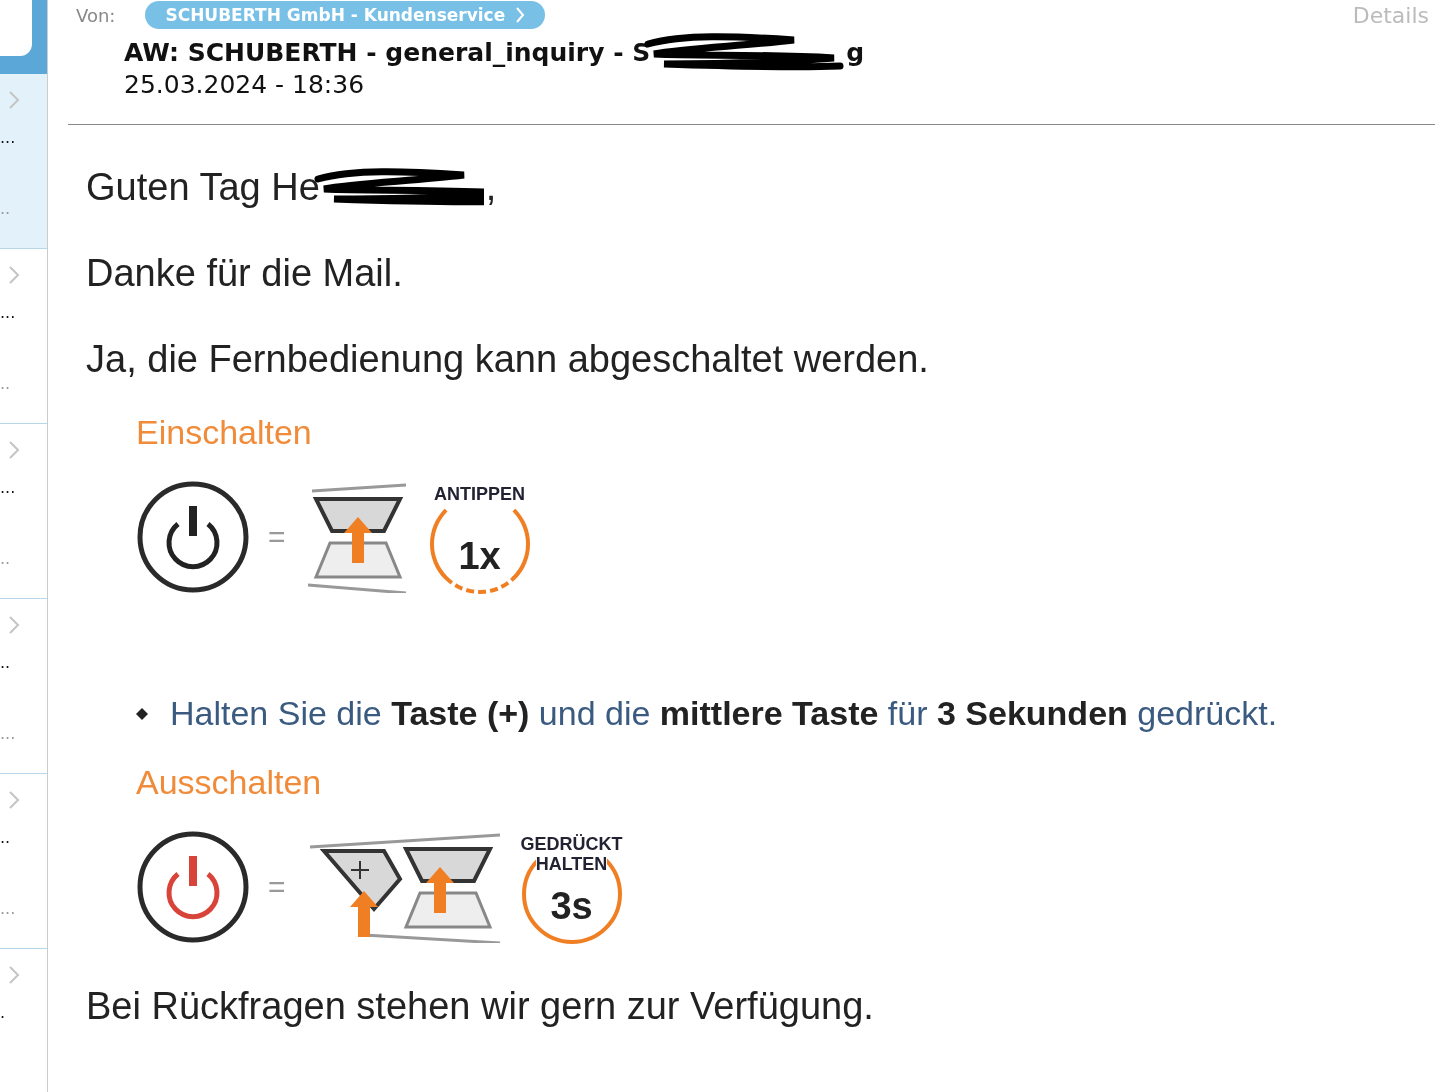 The image size is (1455, 1092). What do you see at coordinates (16, 28) in the screenshot?
I see `sidebar-card` at bounding box center [16, 28].